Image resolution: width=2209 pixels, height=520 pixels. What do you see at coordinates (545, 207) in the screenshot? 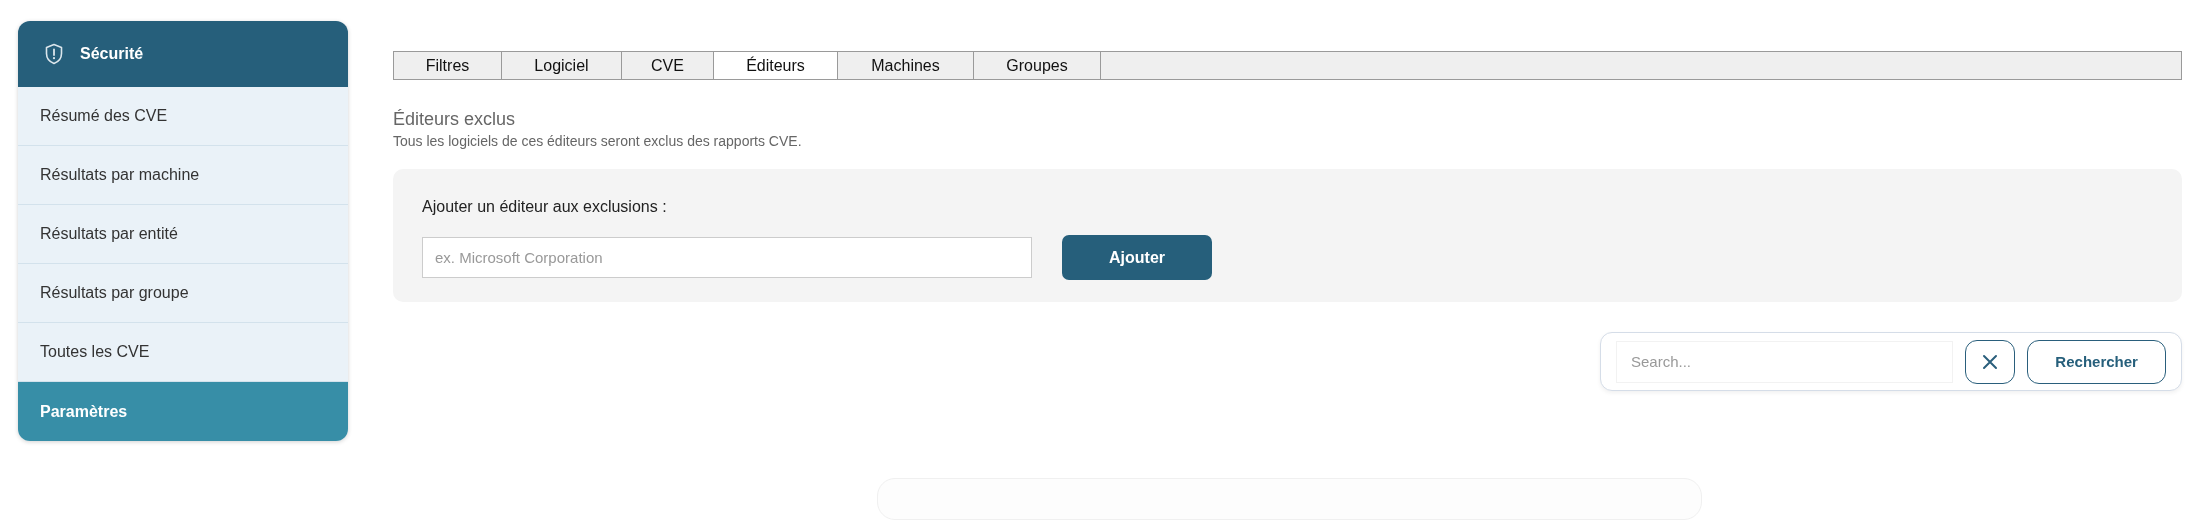
I see `field-label: Ajouter un éditeur aux exclusions :` at bounding box center [545, 207].